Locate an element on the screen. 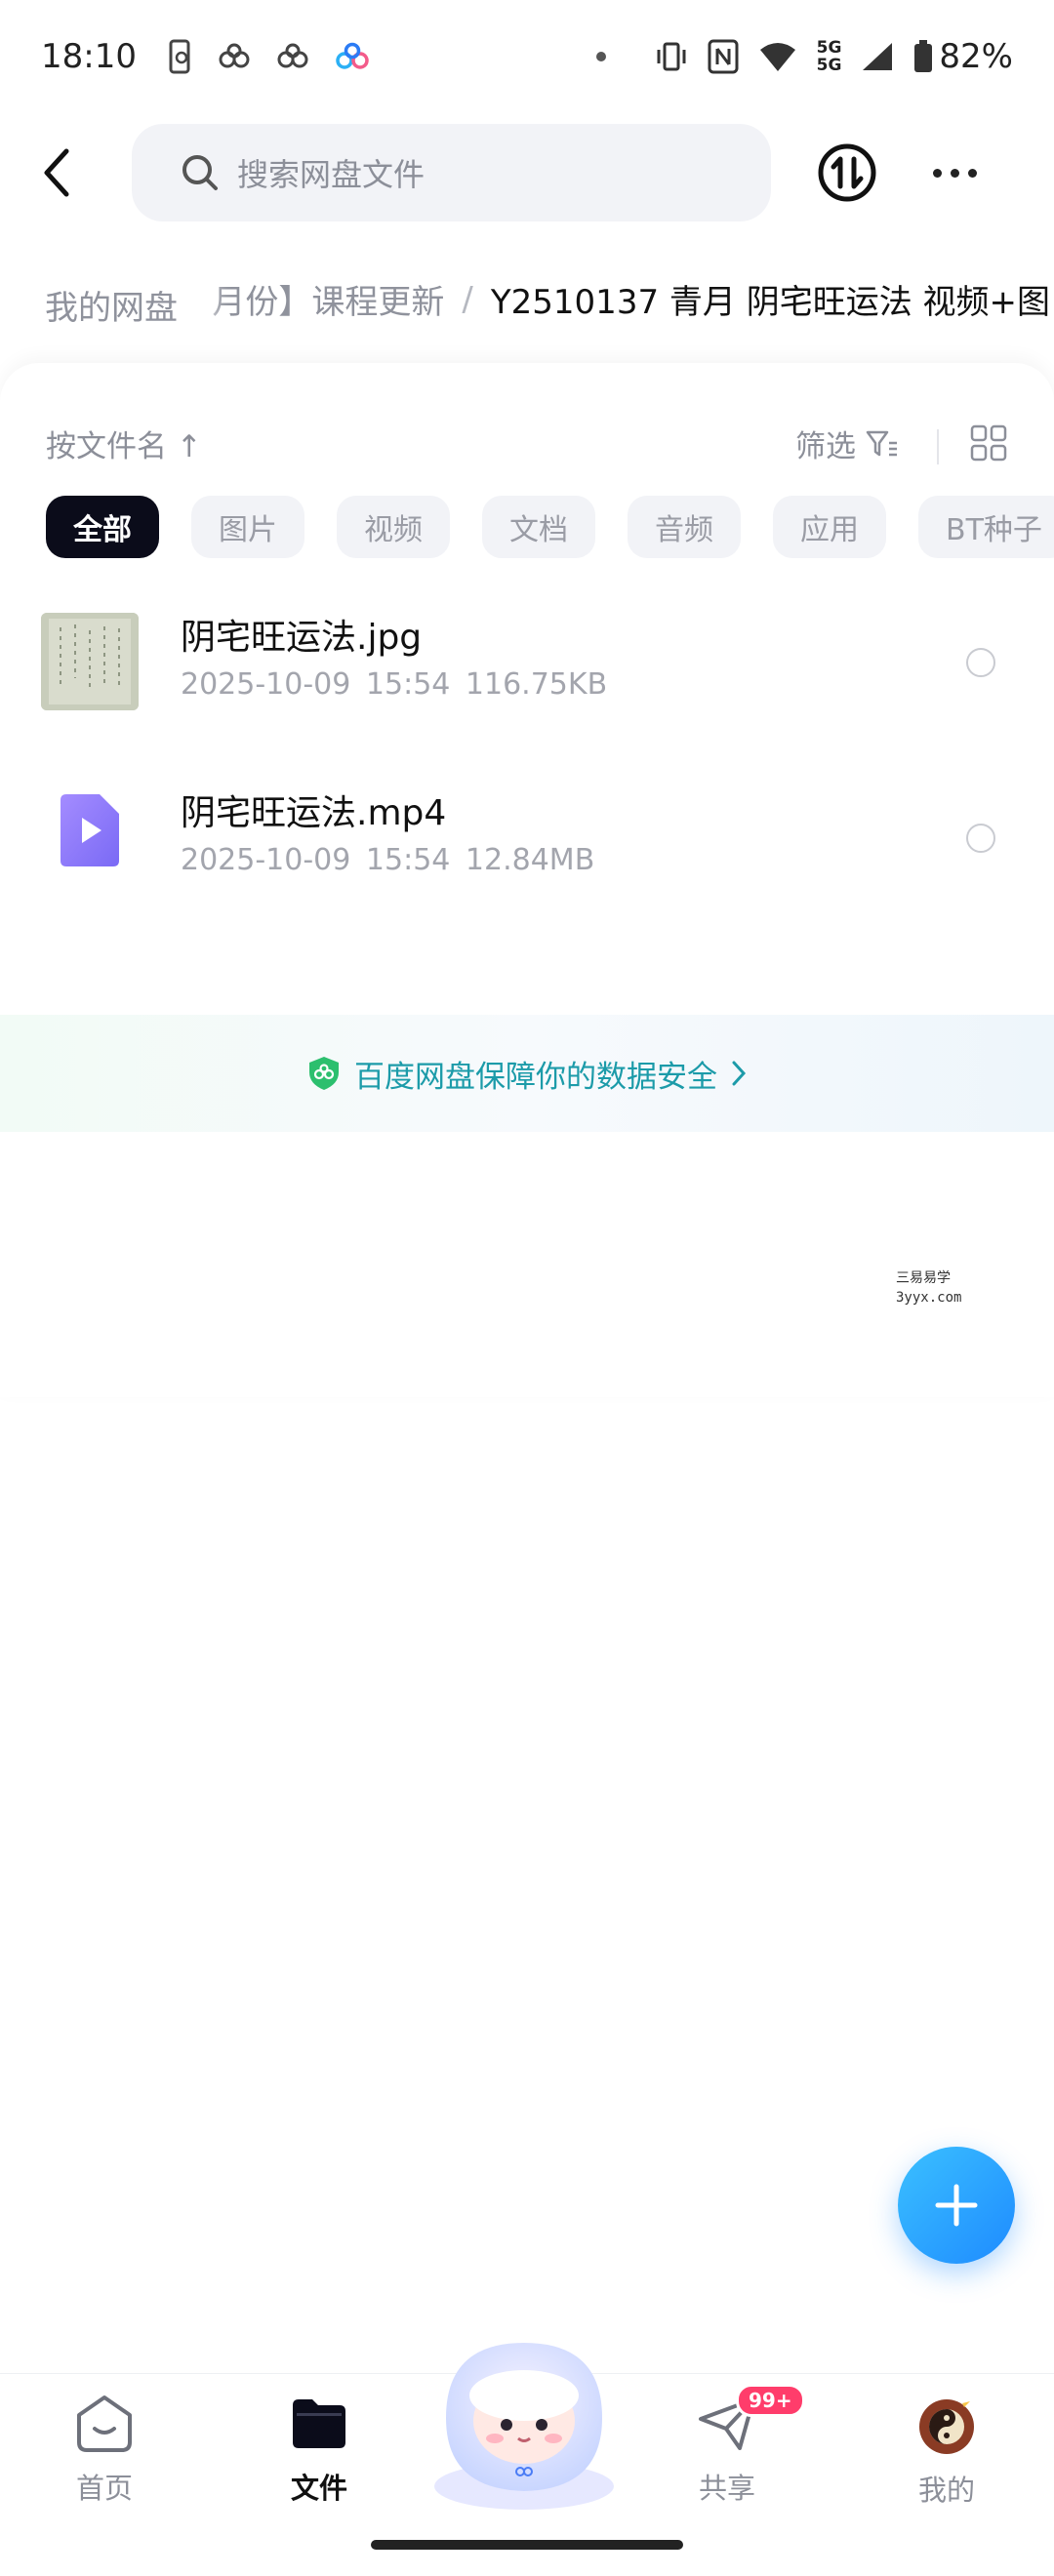 Image resolution: width=1054 pixels, height=2576 pixels. back-arrow-icon is located at coordinates (56, 172).